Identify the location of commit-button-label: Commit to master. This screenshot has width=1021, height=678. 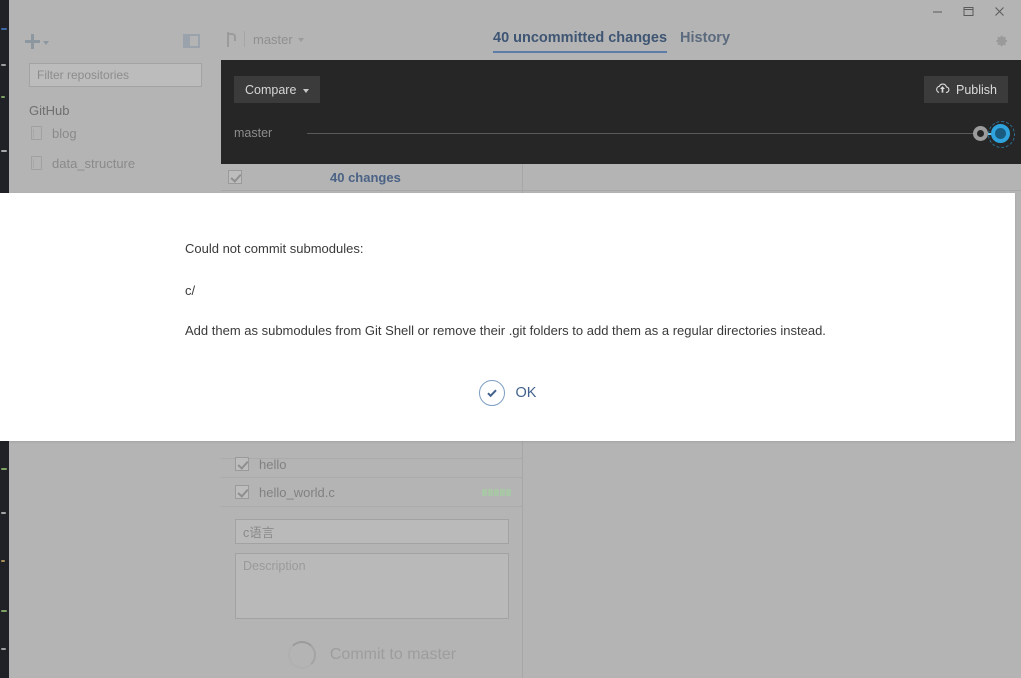
(393, 654).